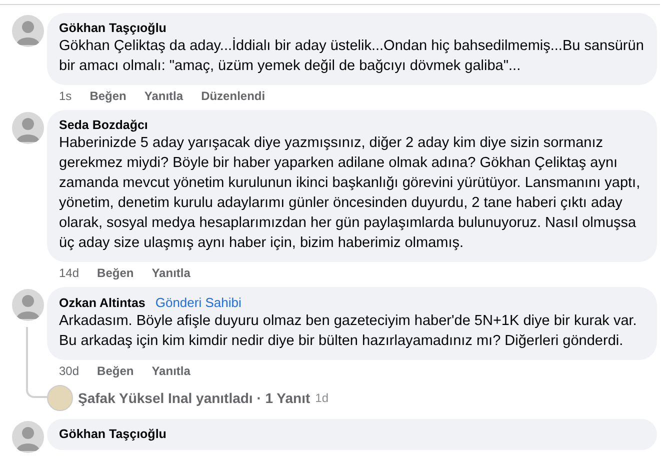 This screenshot has height=469, width=670. Describe the element at coordinates (102, 303) in the screenshot. I see `author-name: Ozkan Altintas` at that location.